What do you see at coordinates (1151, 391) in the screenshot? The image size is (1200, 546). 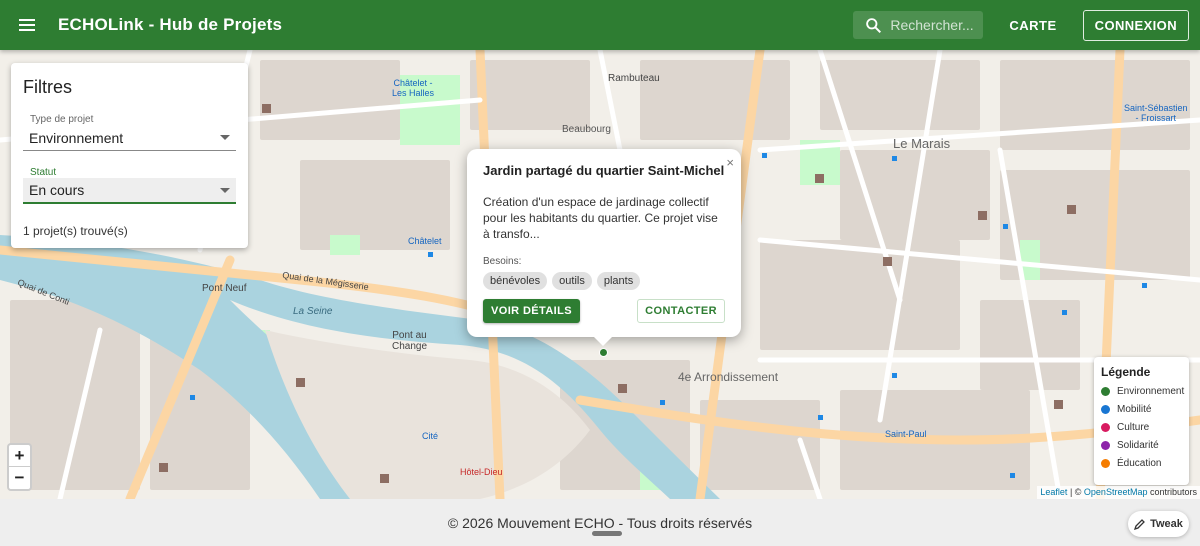 I see `legend-label: Environnement` at bounding box center [1151, 391].